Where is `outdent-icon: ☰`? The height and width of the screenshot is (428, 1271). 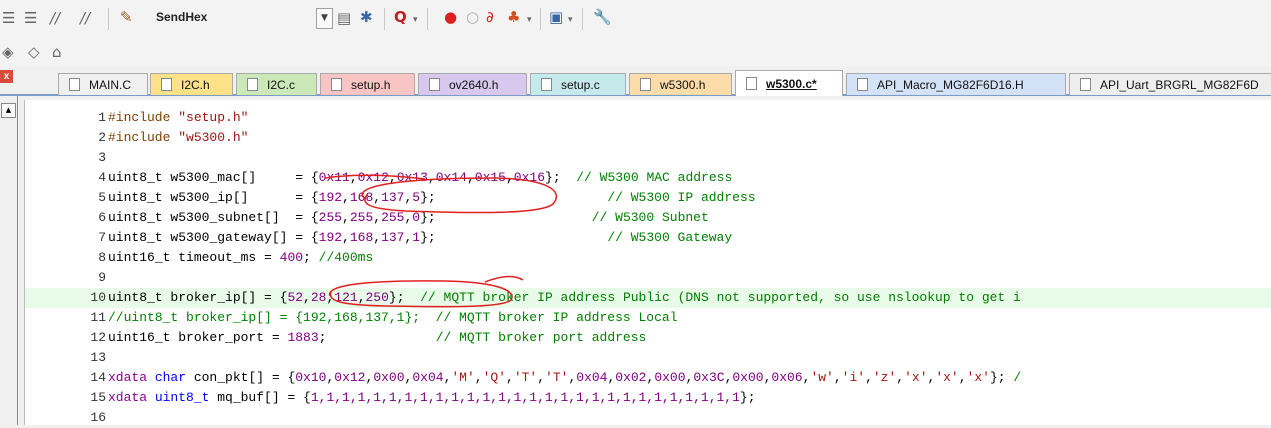 outdent-icon: ☰ is located at coordinates (30, 18).